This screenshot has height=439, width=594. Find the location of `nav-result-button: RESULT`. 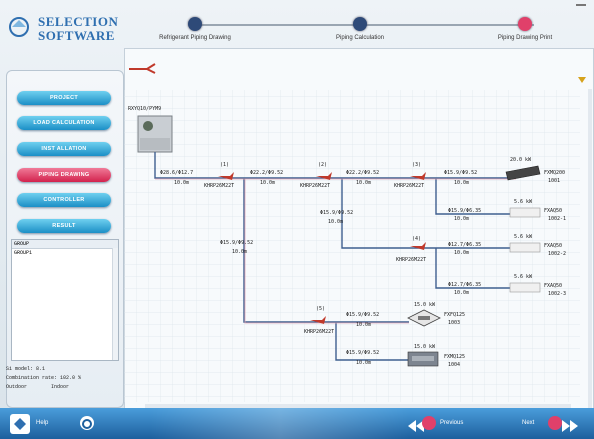

nav-result-button: RESULT is located at coordinates (64, 226).